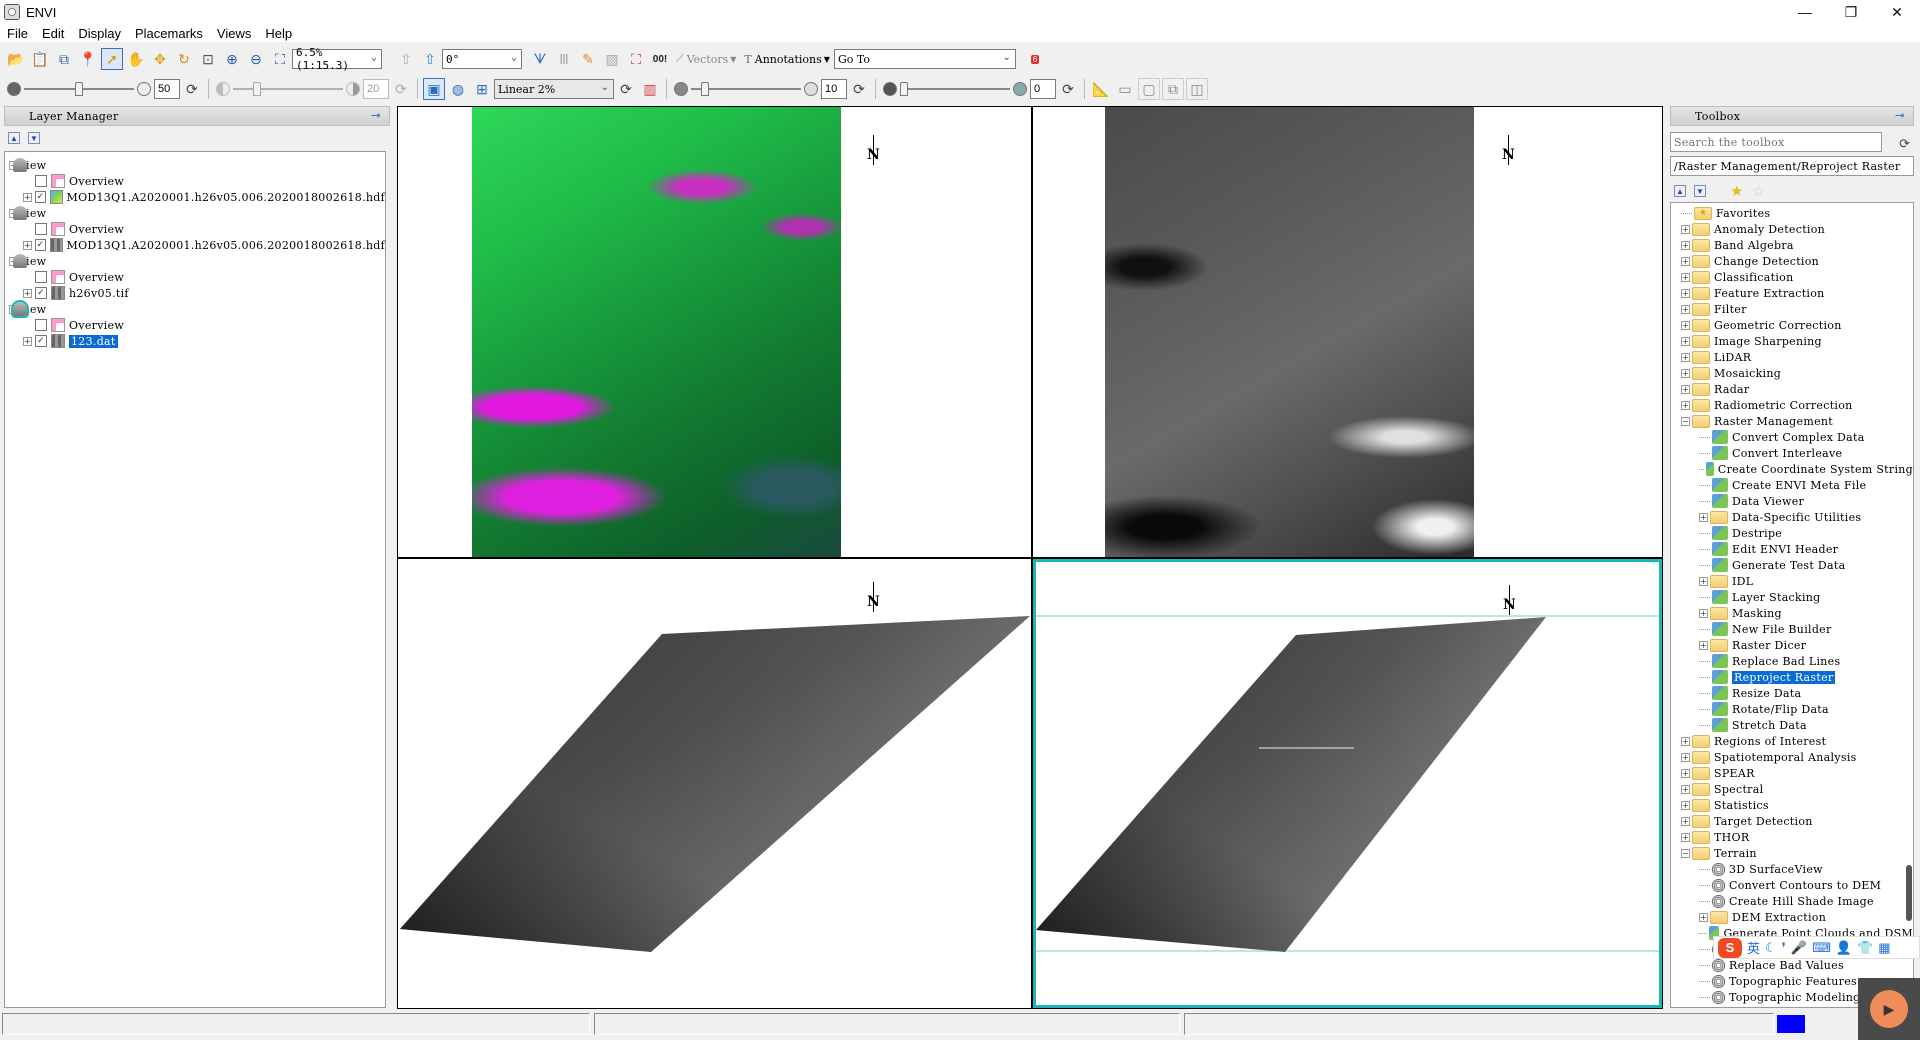 This screenshot has height=1040, width=1920. I want to click on toolbox-item: Convert Interleave, so click(1792, 453).